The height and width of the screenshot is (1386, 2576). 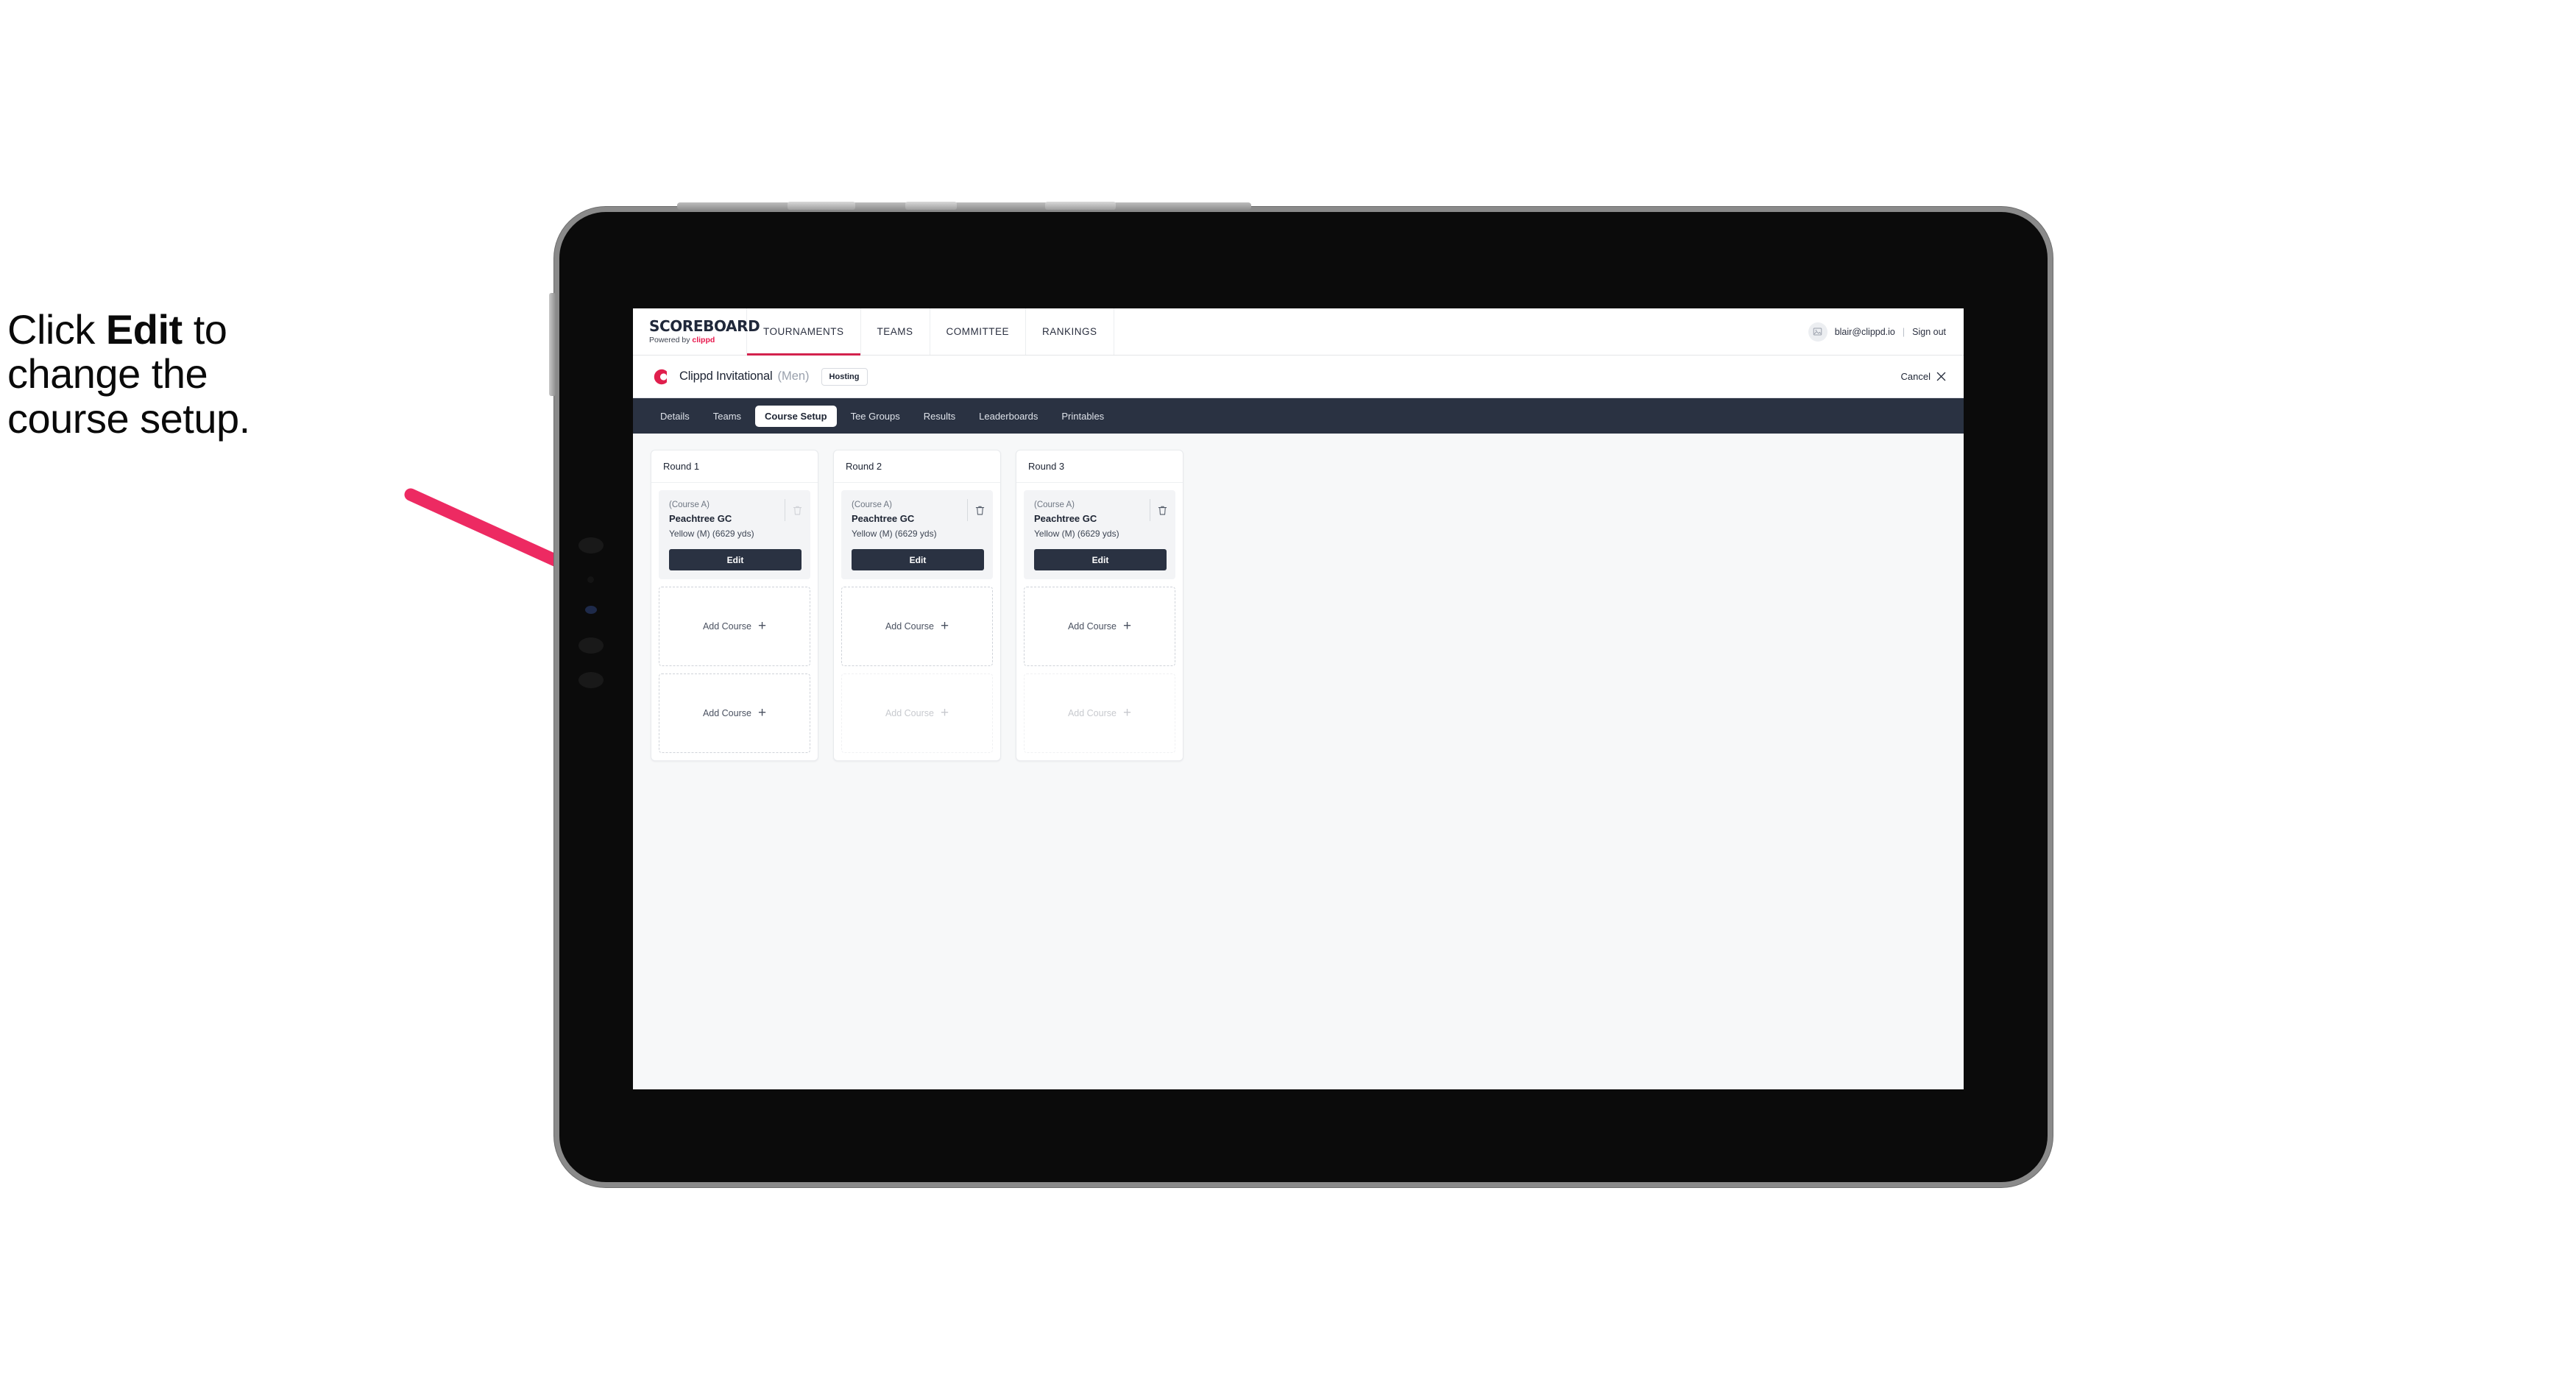 I want to click on close-x-icon, so click(x=1941, y=376).